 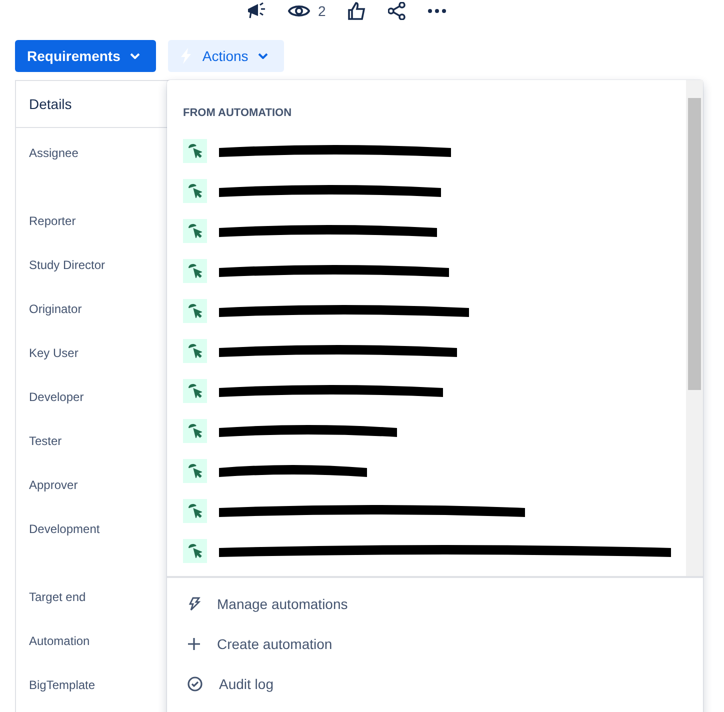 I want to click on section-heading: FROM AUTOMATION, so click(x=237, y=113).